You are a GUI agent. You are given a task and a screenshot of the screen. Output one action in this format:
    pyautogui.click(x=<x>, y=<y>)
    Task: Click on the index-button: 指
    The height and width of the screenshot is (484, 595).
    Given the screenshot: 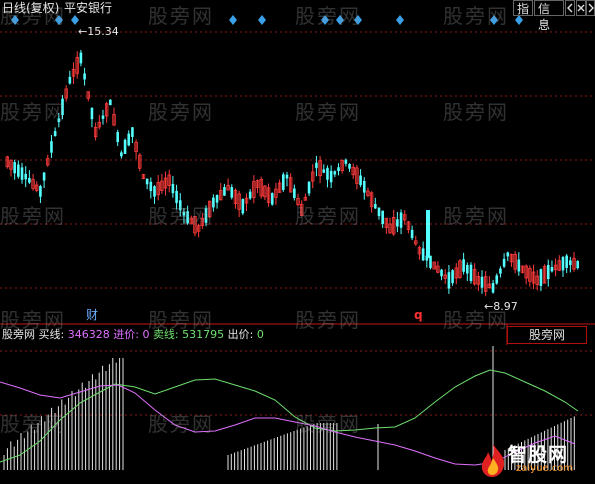 What is the action you would take?
    pyautogui.click(x=523, y=8)
    